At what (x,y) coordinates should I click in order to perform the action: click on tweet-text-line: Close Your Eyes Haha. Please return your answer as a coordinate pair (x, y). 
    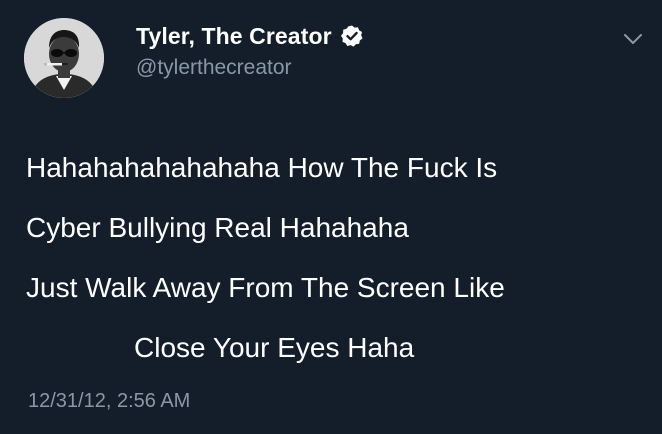
    Looking at the image, I should click on (274, 347).